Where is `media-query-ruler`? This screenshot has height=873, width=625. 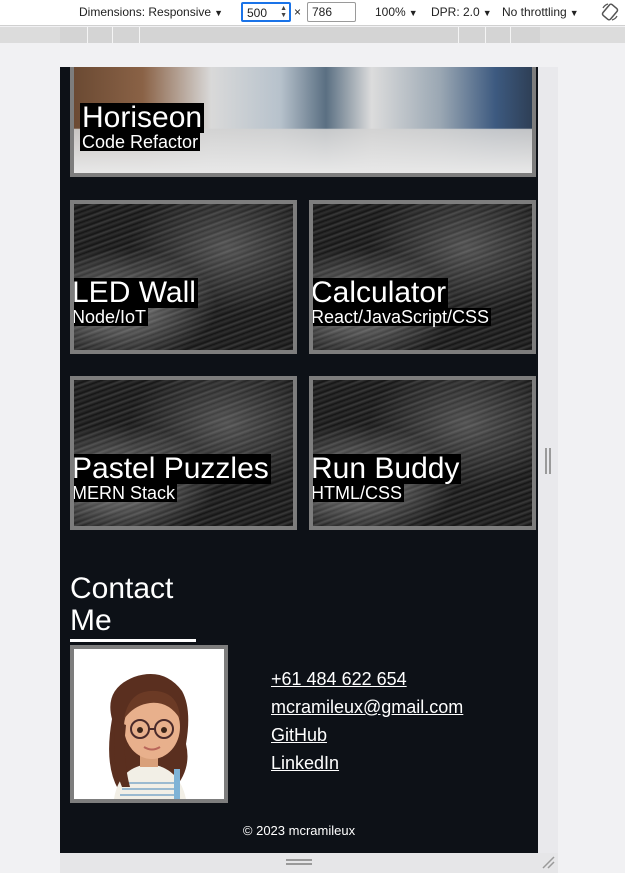
media-query-ruler is located at coordinates (312, 35).